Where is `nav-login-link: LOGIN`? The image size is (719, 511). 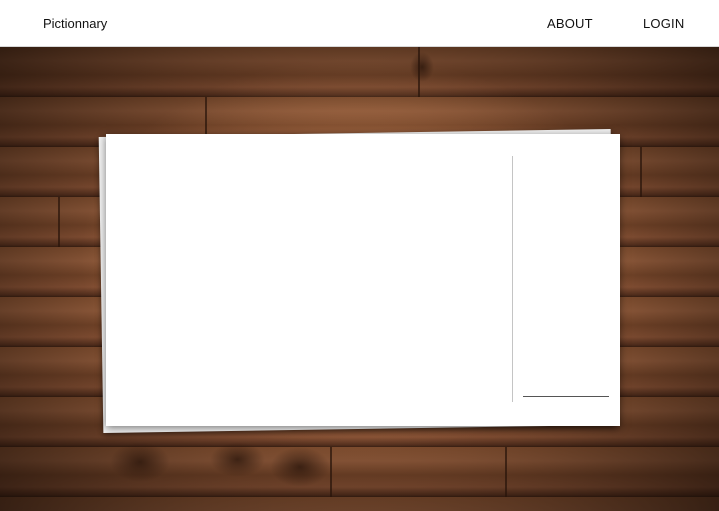
nav-login-link: LOGIN is located at coordinates (663, 23).